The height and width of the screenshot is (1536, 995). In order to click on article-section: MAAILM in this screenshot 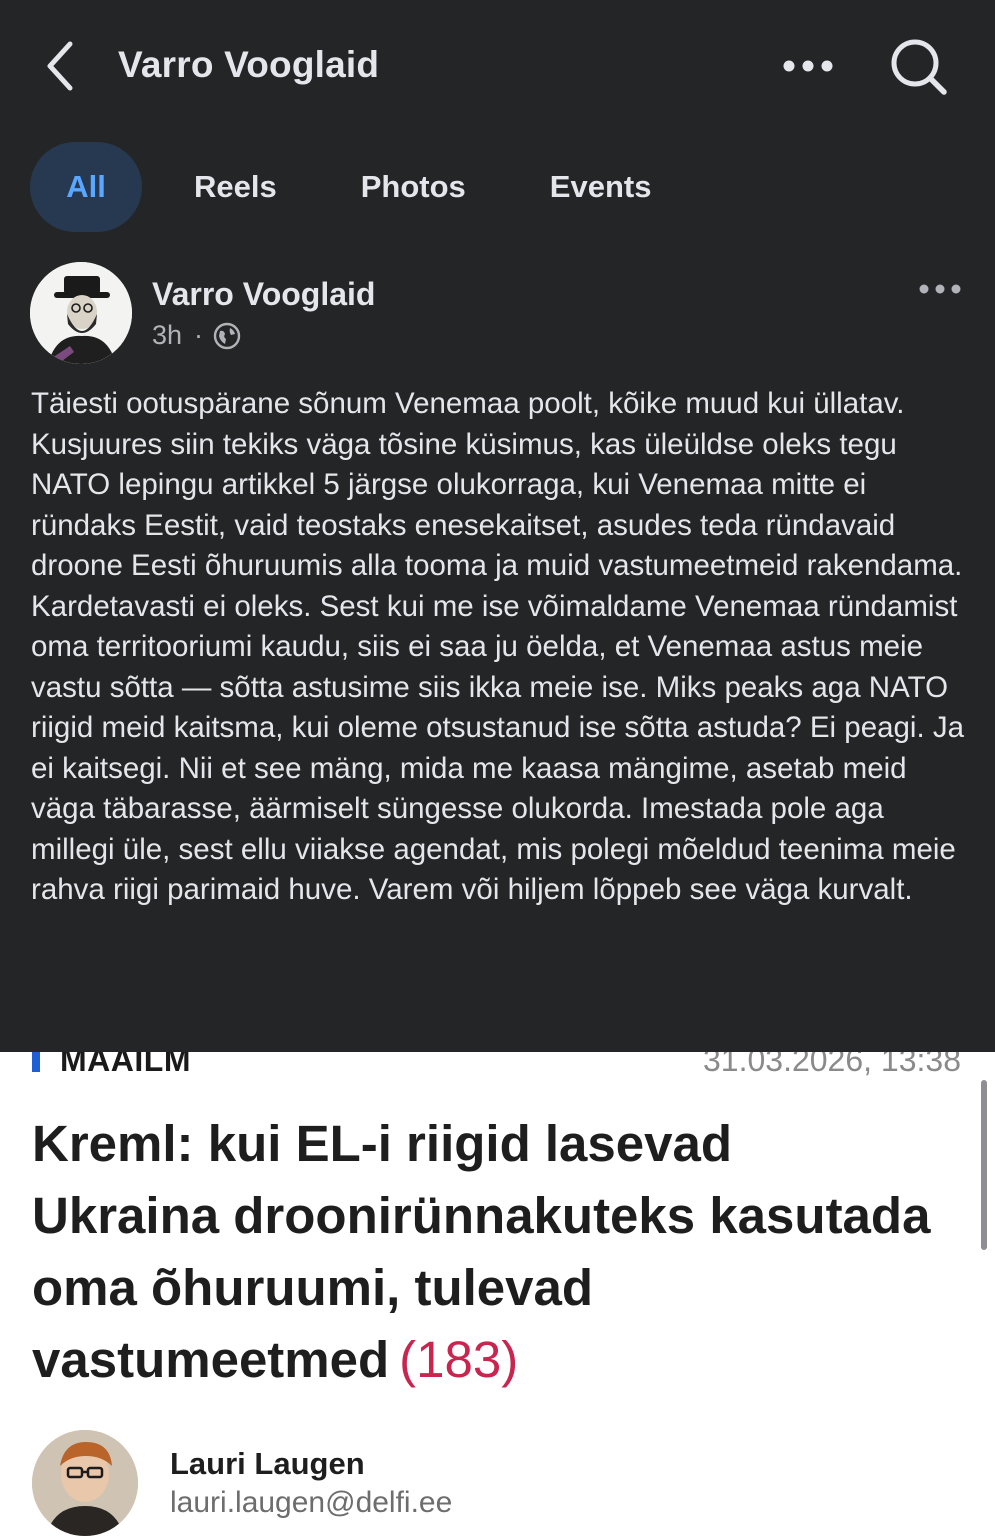, I will do `click(125, 1065)`.